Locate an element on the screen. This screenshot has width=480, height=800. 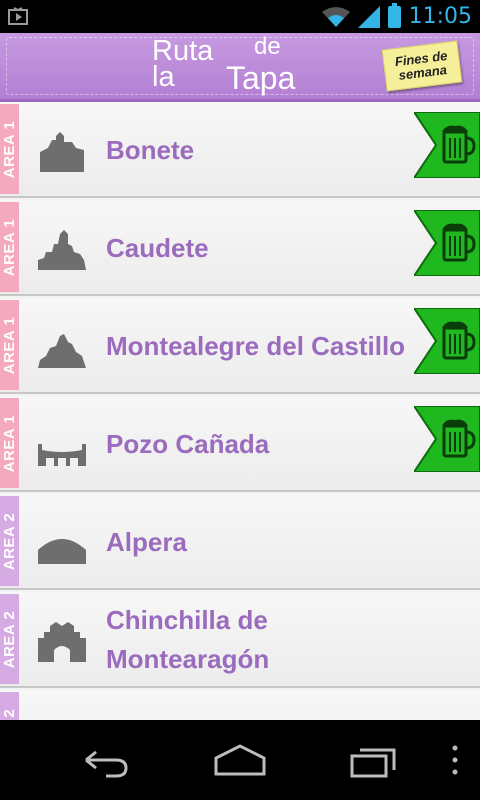
app-title: Ruta de la Tapa is located at coordinates (235, 66).